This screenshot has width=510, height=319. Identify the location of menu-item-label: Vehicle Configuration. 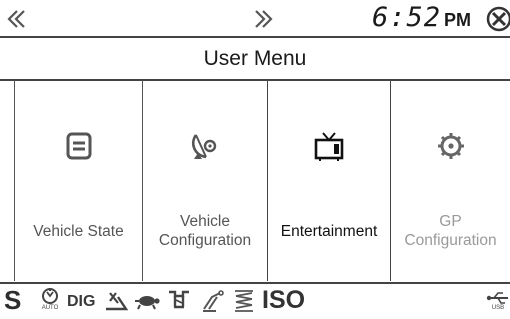
(205, 231).